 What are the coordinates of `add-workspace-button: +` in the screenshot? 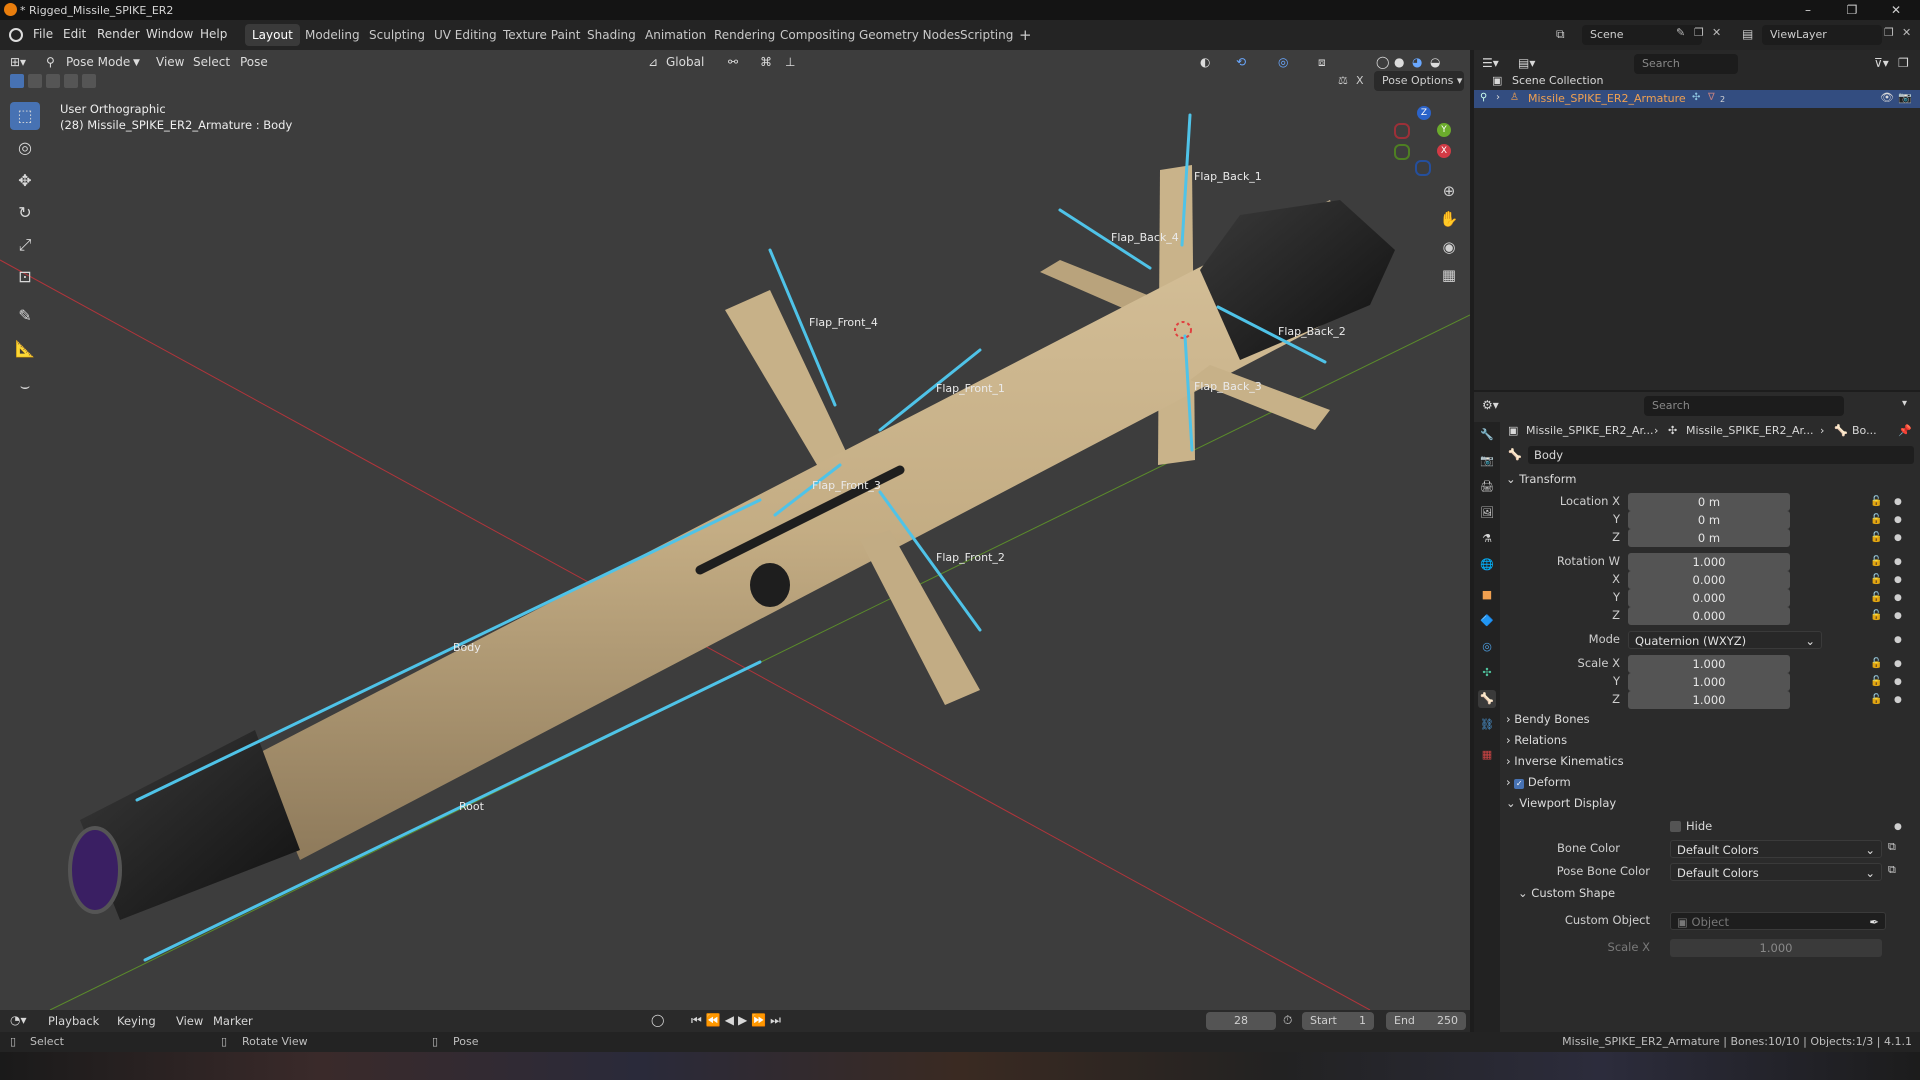 It's located at (1025, 35).